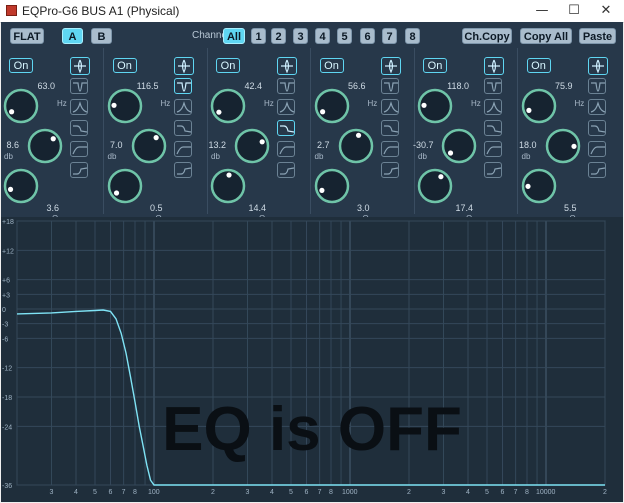 The height and width of the screenshot is (503, 624). What do you see at coordinates (27, 36) in the screenshot?
I see `flat-button: FLAT` at bounding box center [27, 36].